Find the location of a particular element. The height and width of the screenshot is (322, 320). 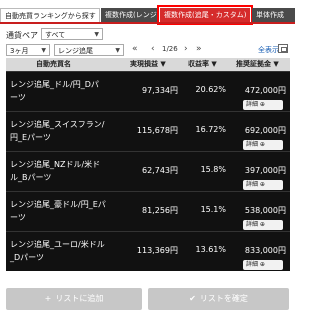

type-select-value: レンジ追尾 is located at coordinates (75, 51).